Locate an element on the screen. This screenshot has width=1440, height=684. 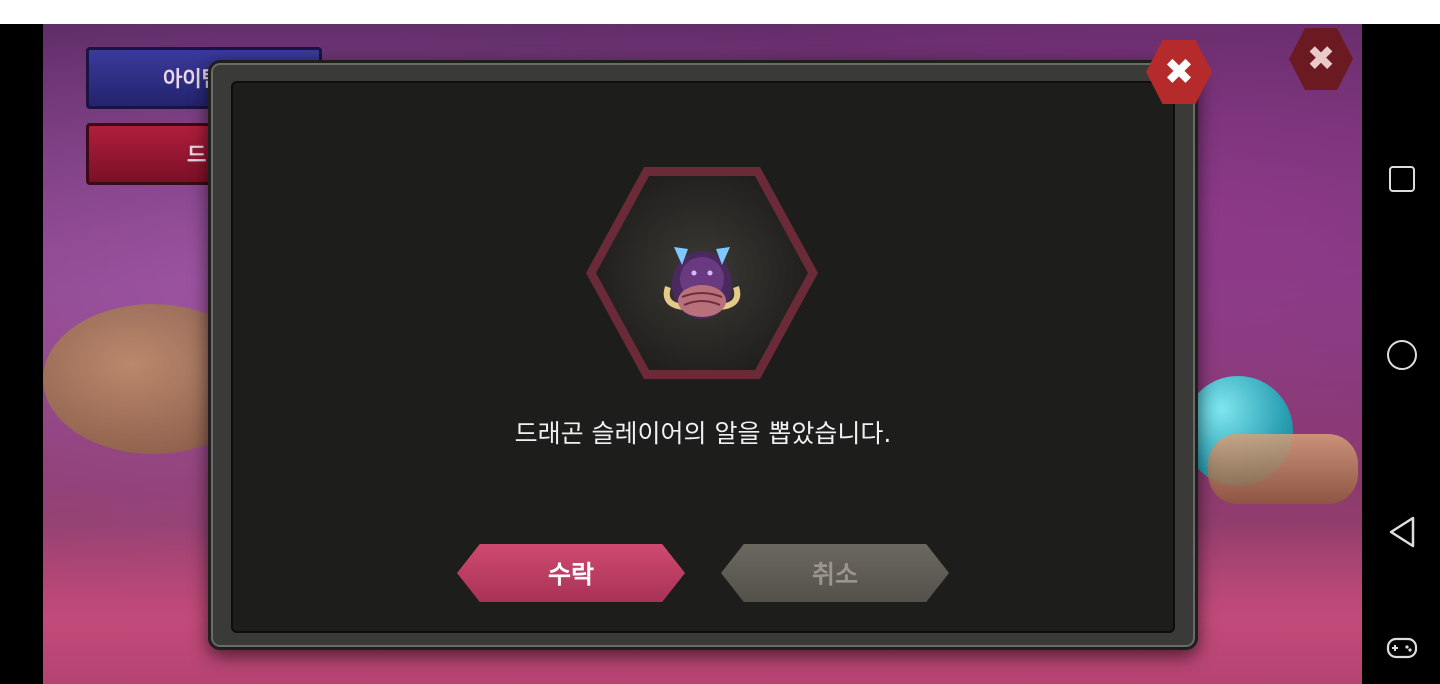
accept-button: 수락 is located at coordinates (571, 573).